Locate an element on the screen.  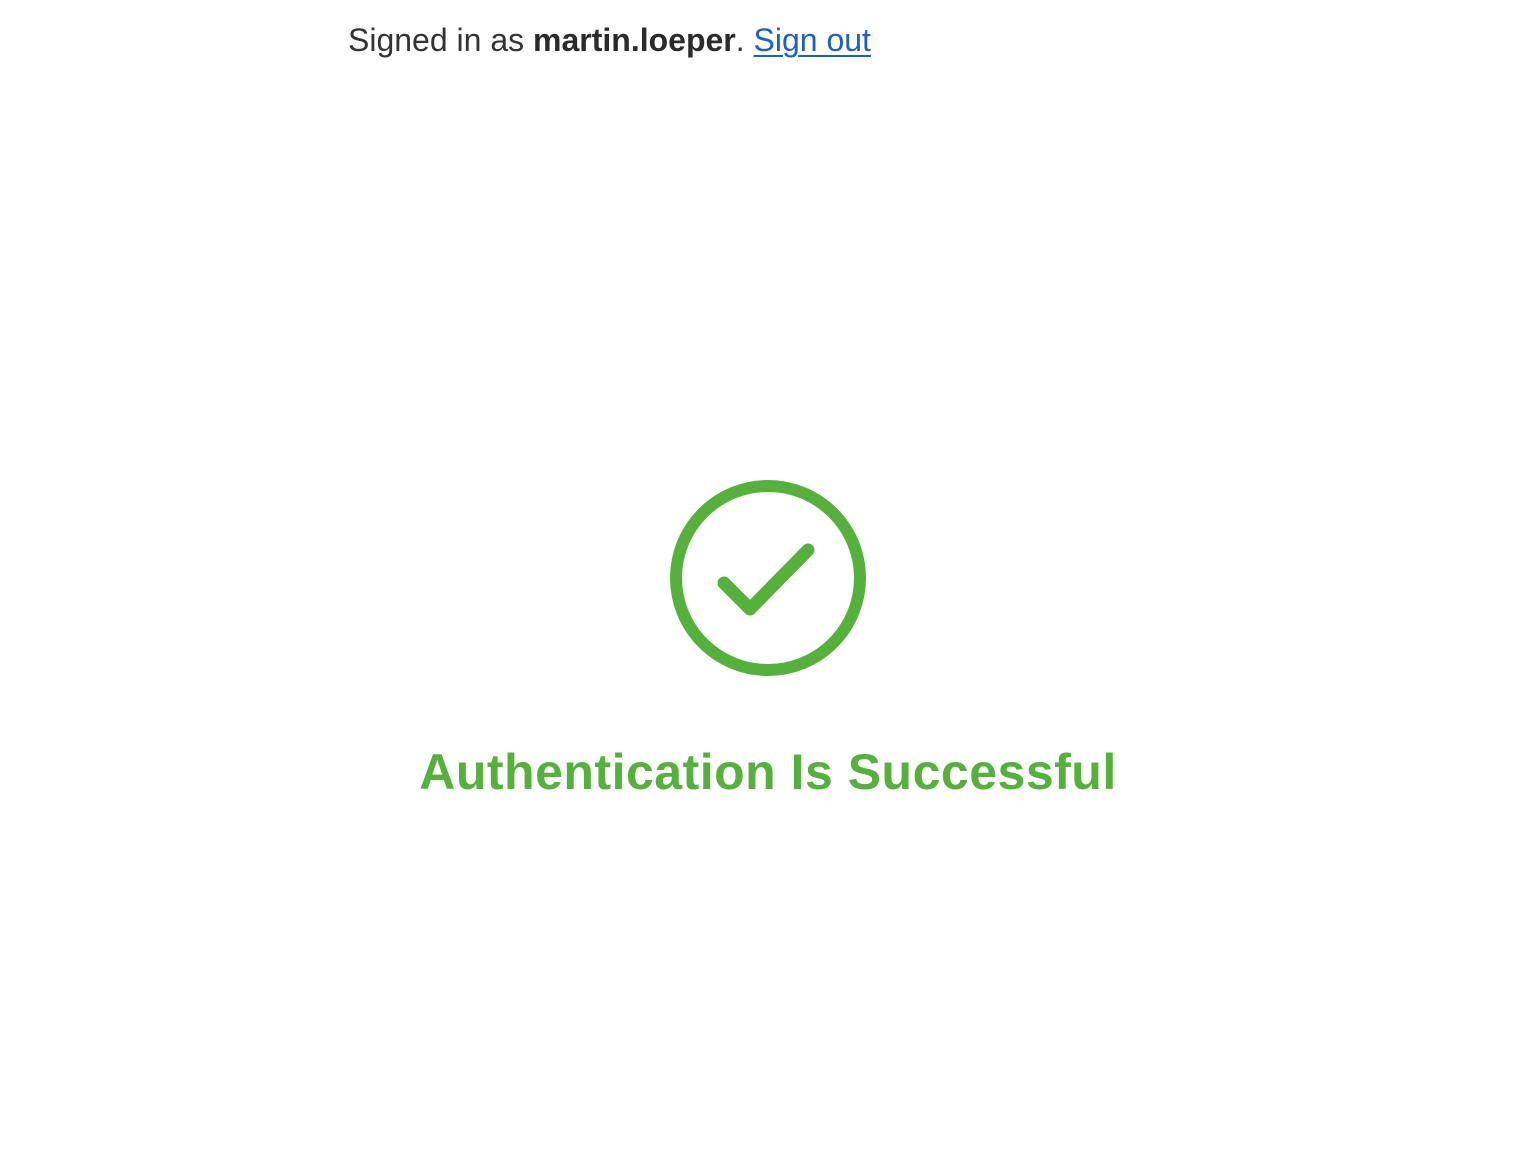
check-mark is located at coordinates (766, 579).